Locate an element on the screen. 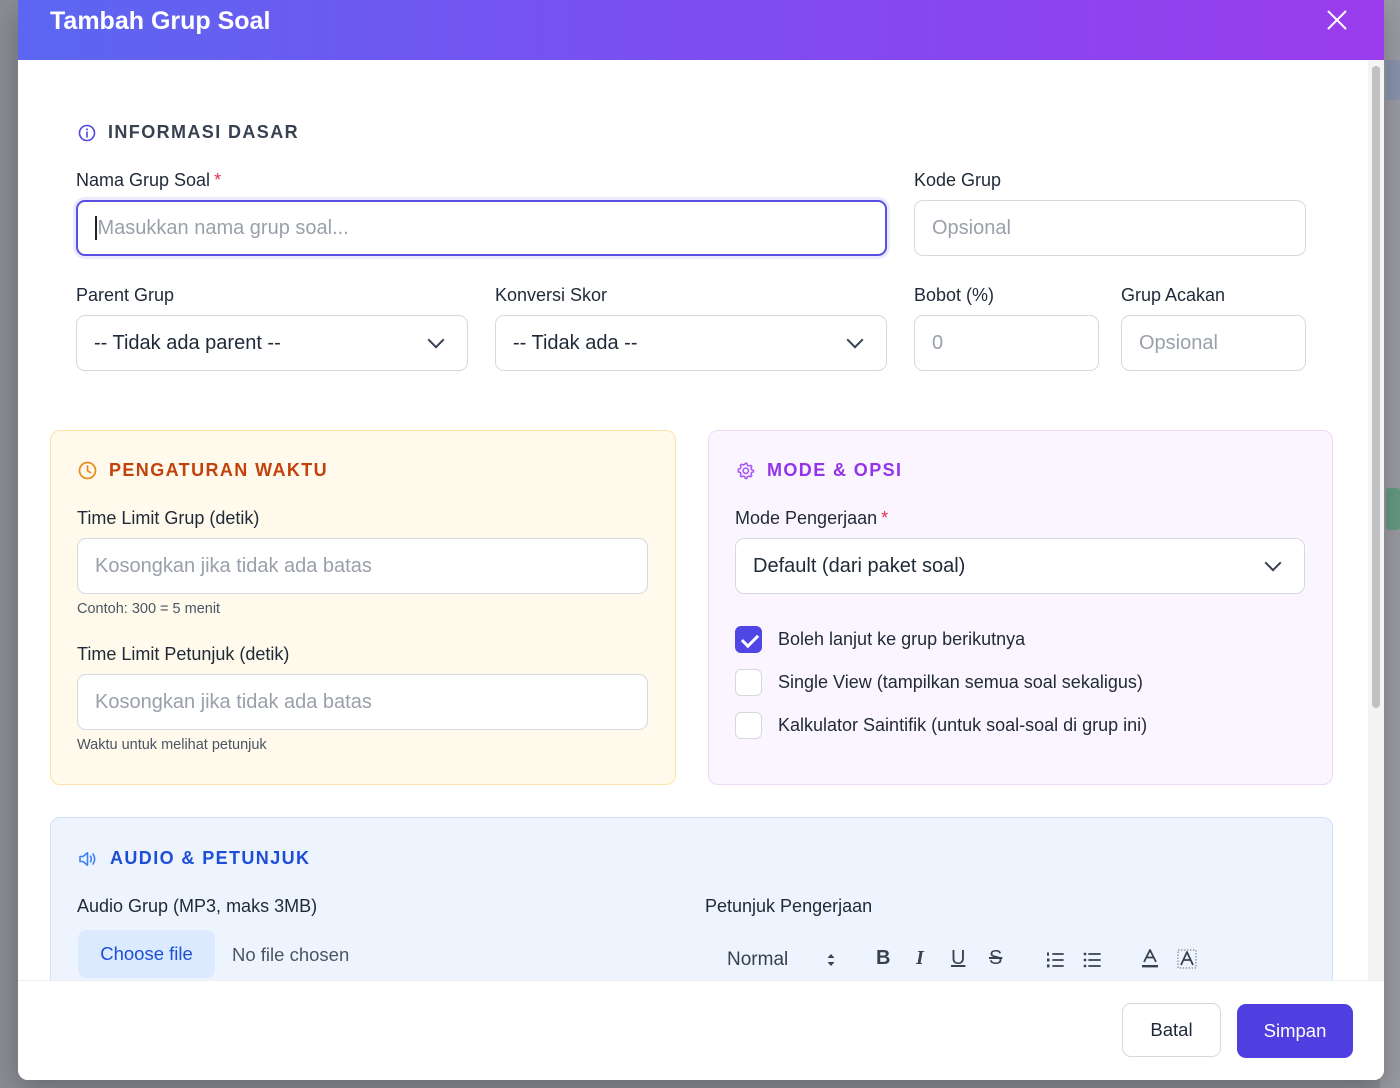 The height and width of the screenshot is (1088, 1400). no-file-status: No file chosen is located at coordinates (291, 954).